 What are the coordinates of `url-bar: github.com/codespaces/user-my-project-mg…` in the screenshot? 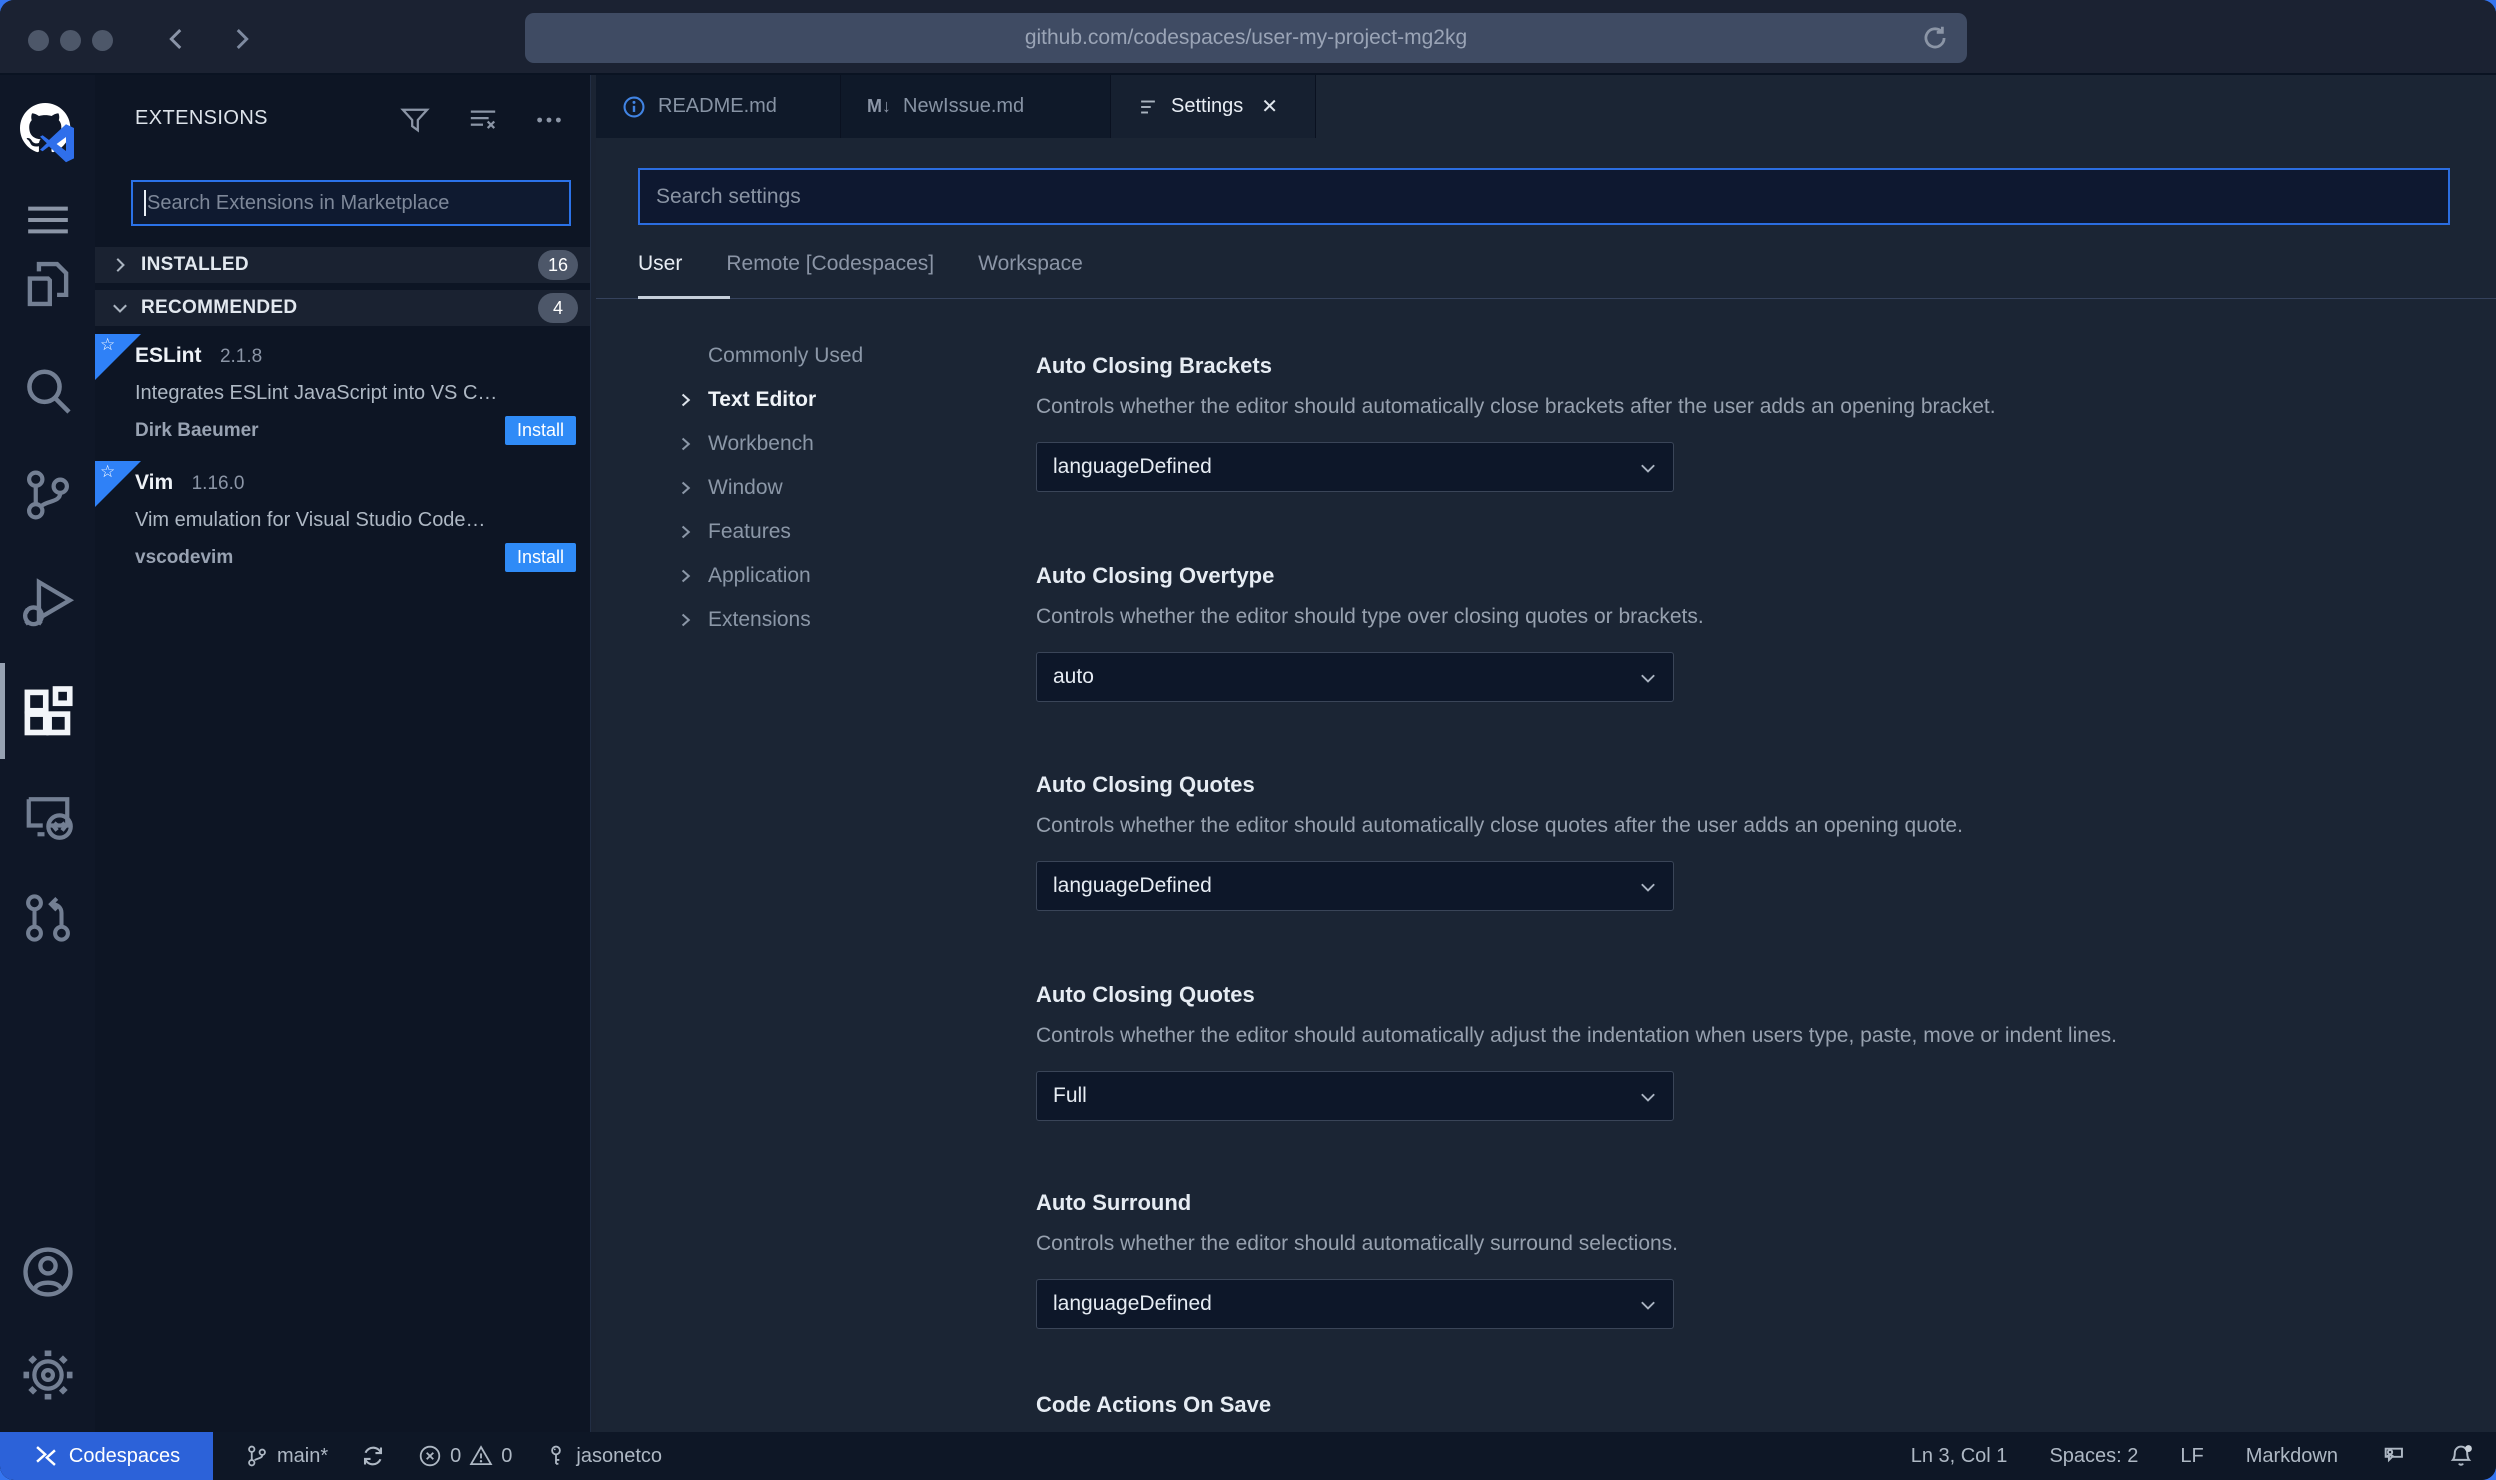 It's located at (1246, 38).